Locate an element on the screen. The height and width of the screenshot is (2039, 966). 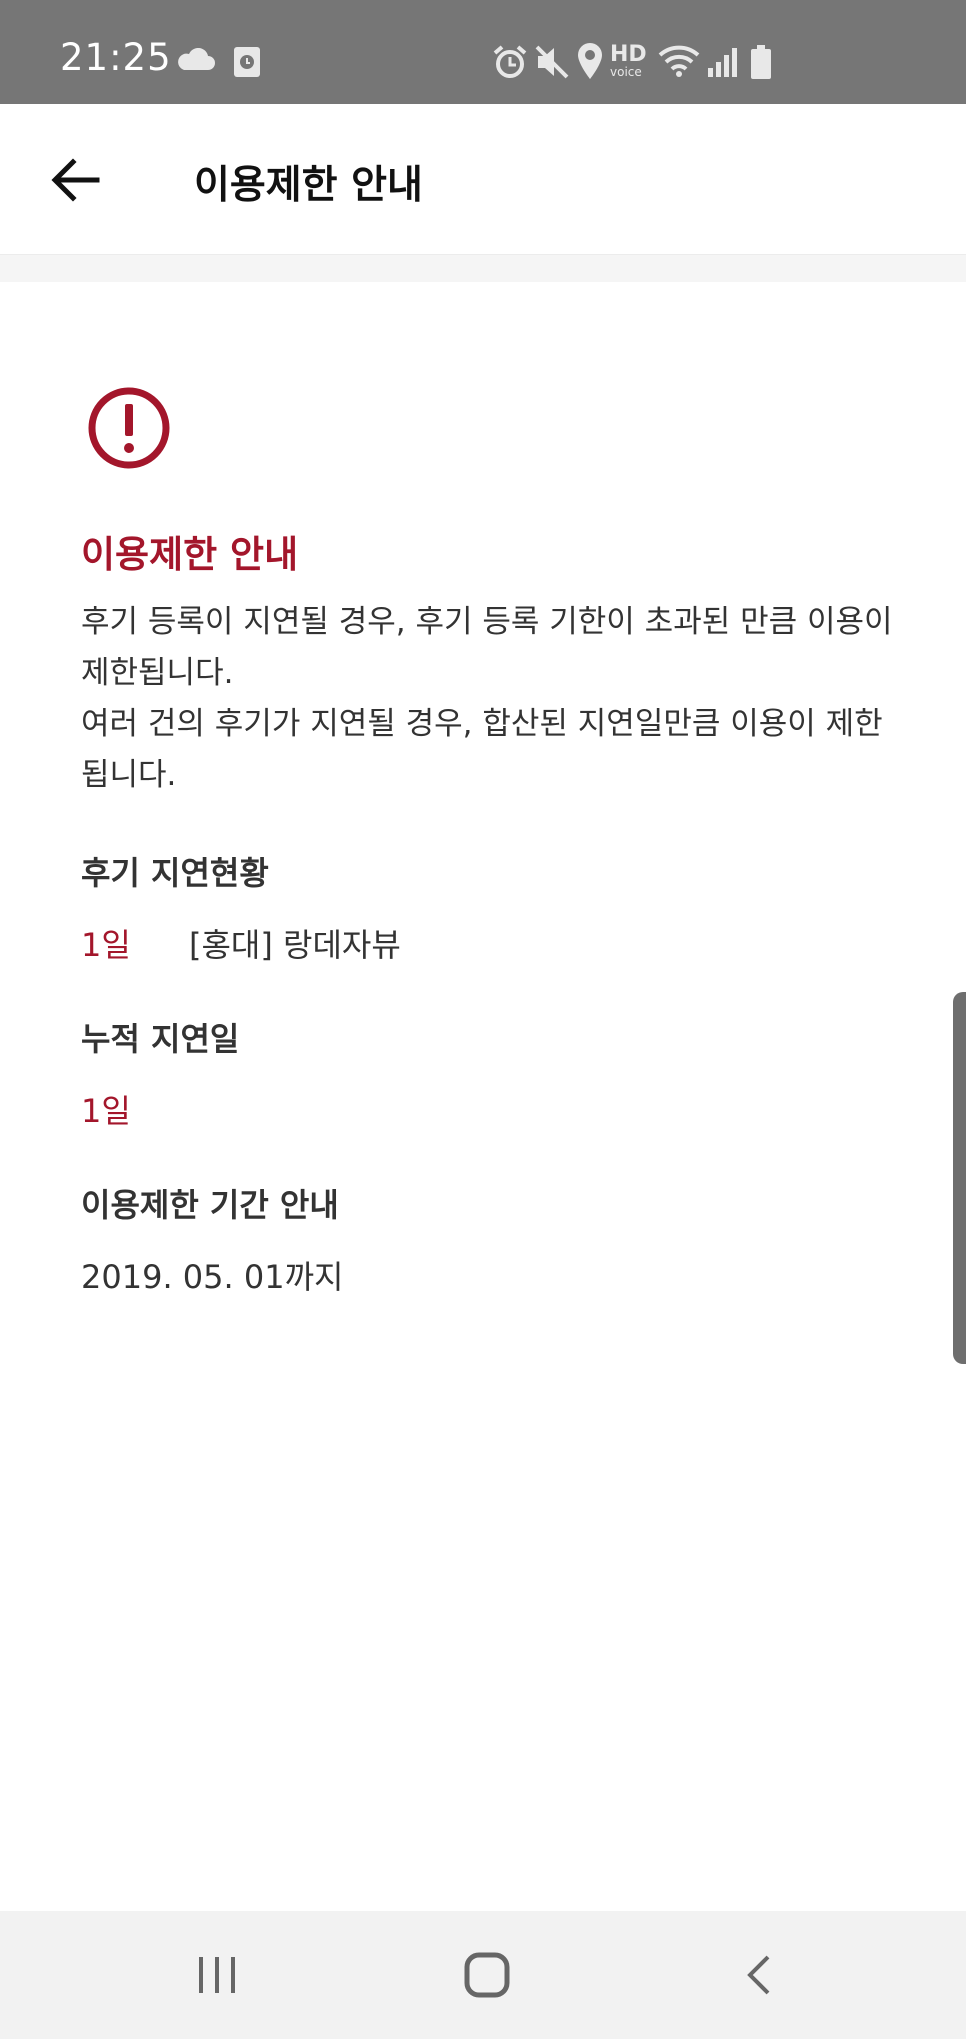
app-bar: 이용제한 안내 is located at coordinates (483, 179).